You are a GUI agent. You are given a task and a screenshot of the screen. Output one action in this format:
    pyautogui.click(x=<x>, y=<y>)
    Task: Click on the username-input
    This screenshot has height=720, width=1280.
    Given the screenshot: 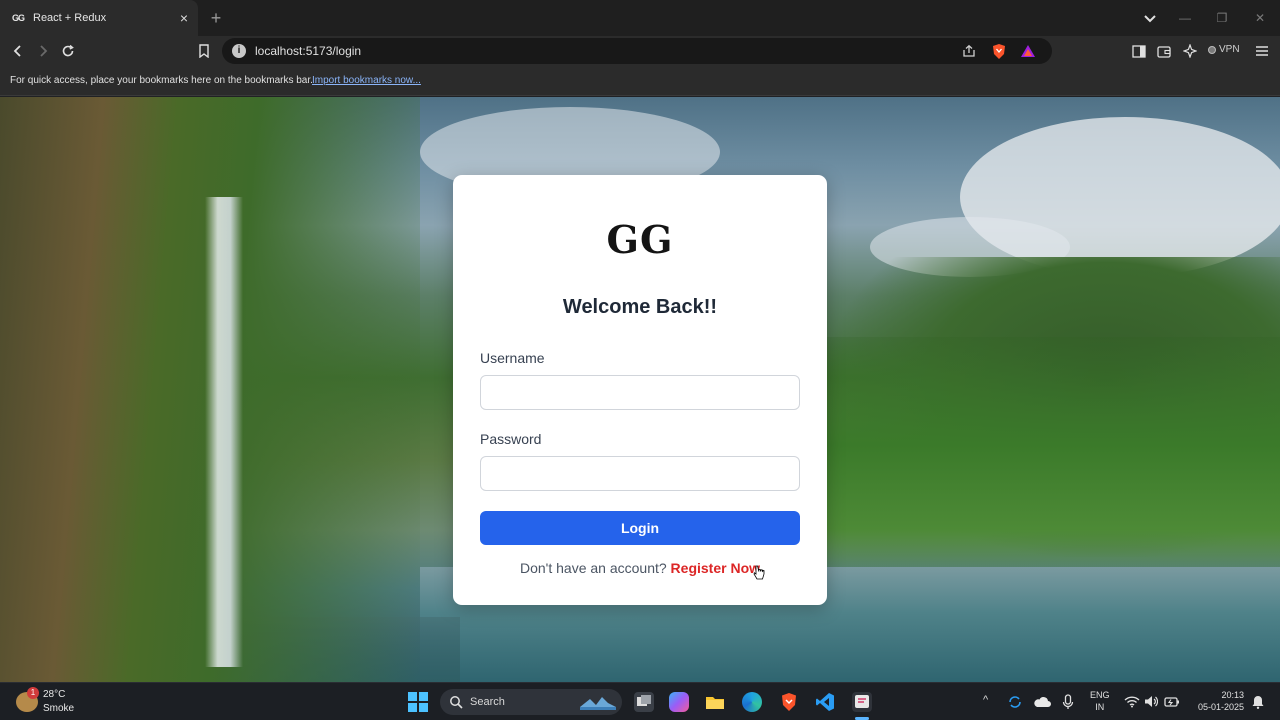 What is the action you would take?
    pyautogui.click(x=640, y=392)
    